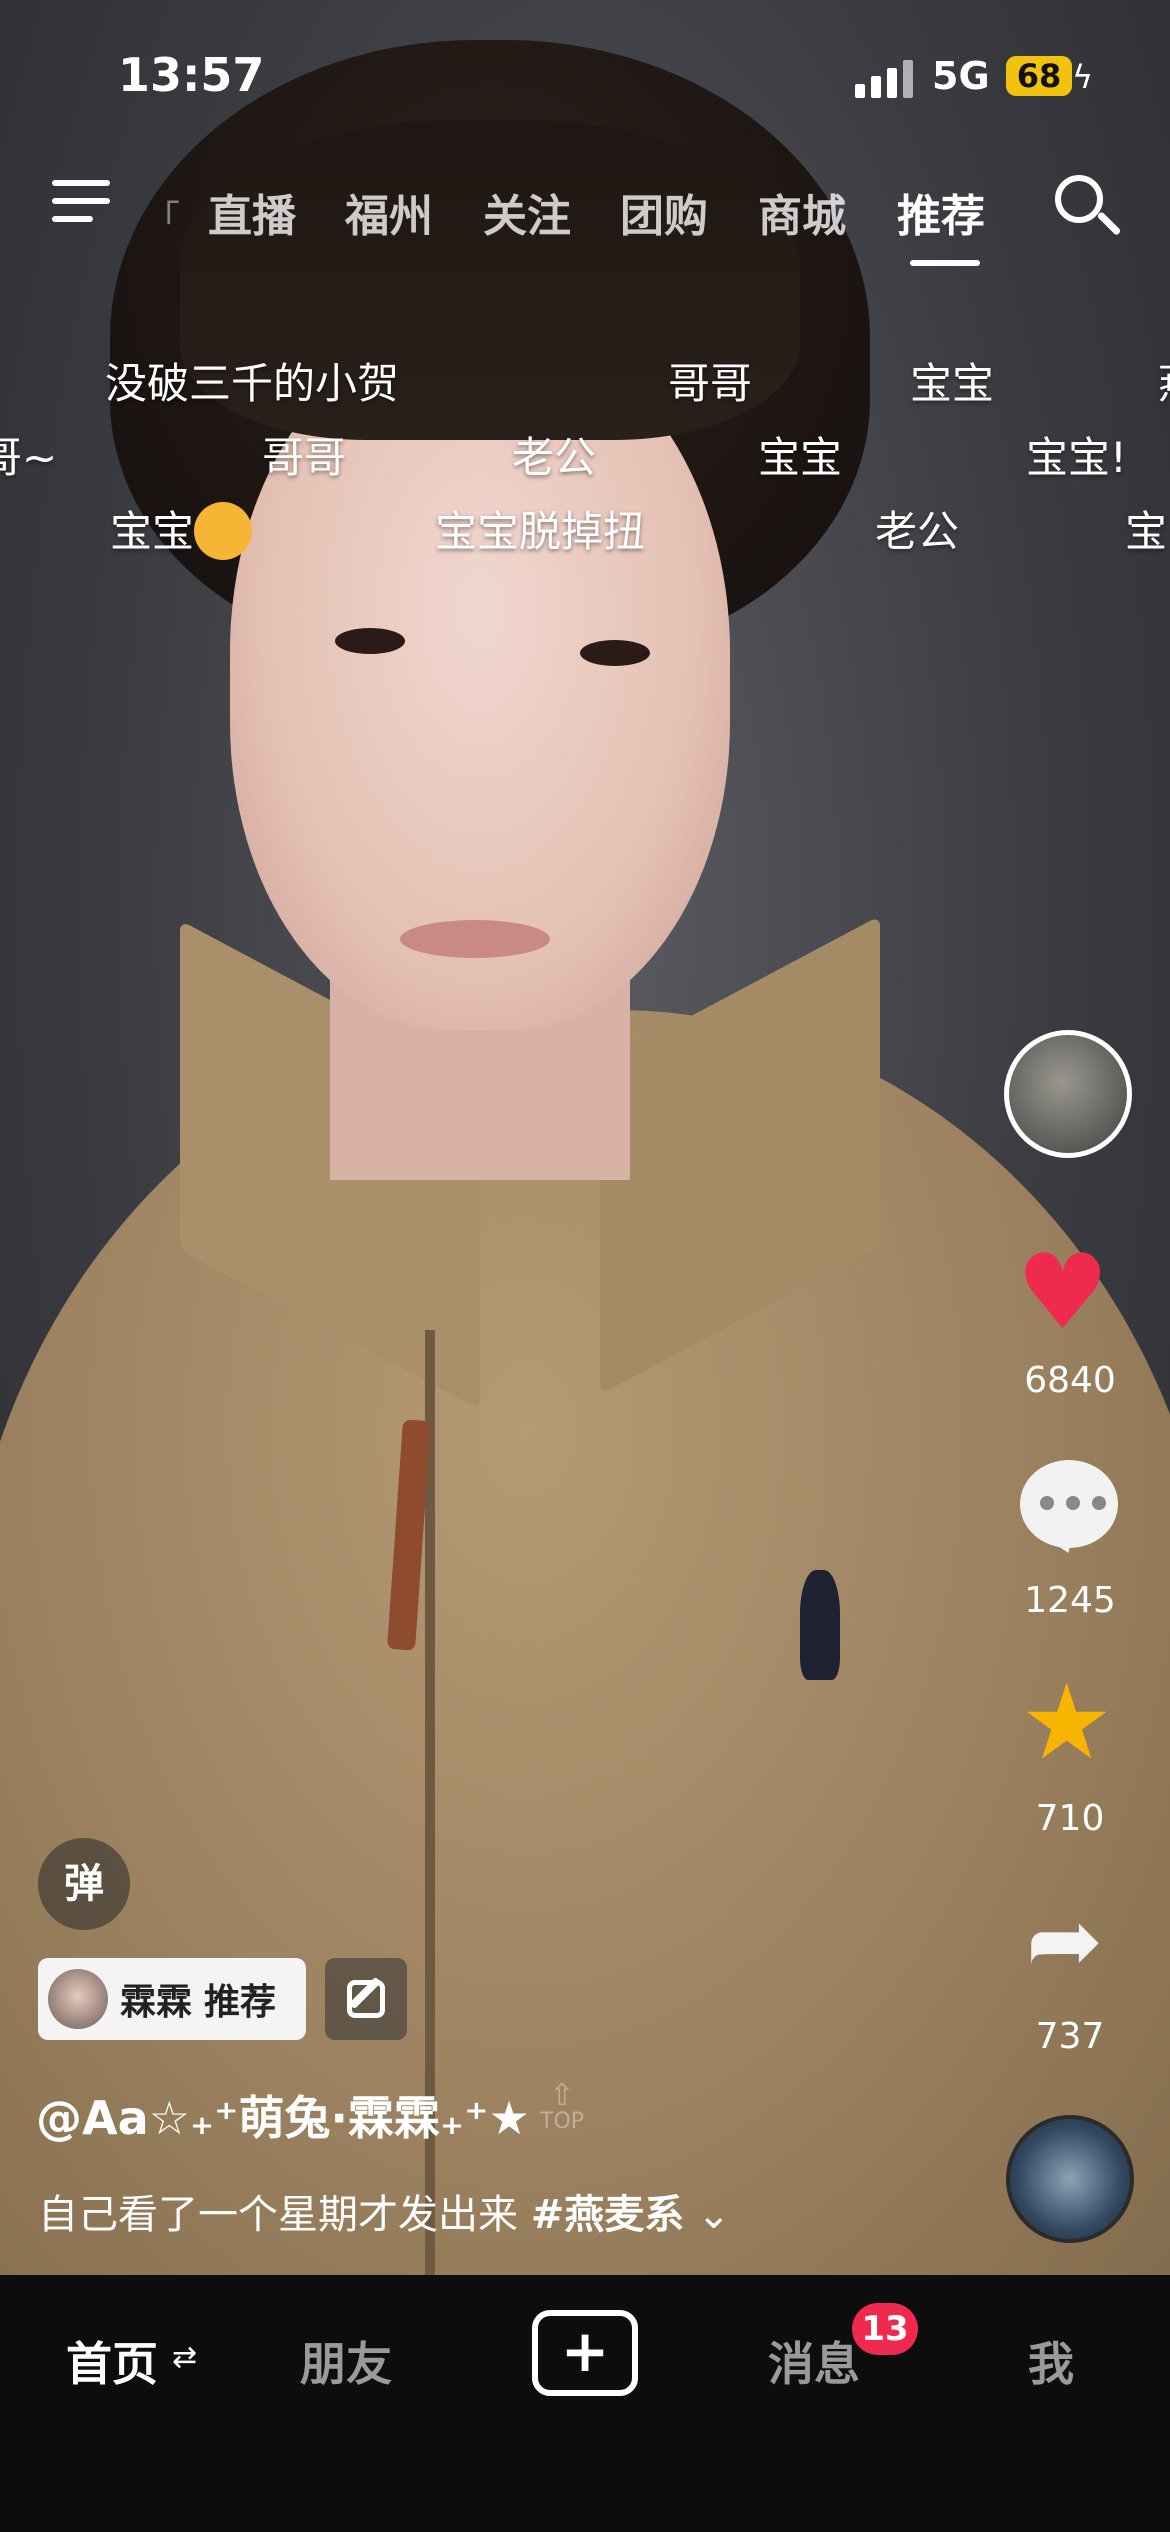  Describe the element at coordinates (1070, 1380) in the screenshot. I see `like-count: 6840` at that location.